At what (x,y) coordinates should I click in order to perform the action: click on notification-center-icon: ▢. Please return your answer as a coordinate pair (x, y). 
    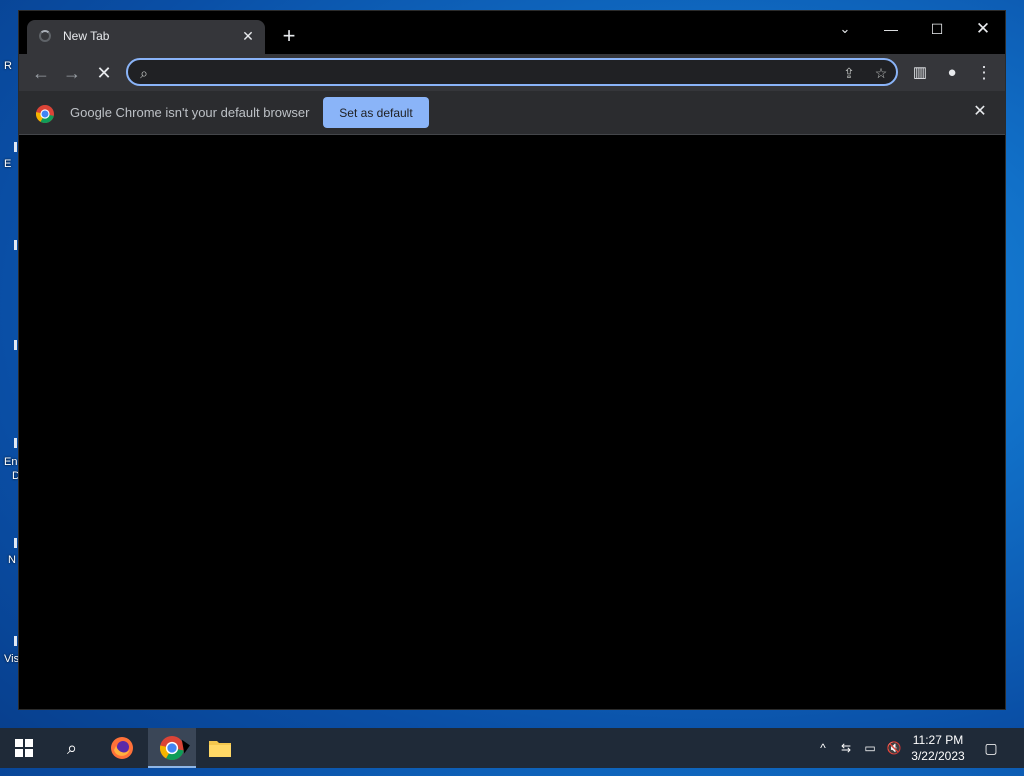
    Looking at the image, I should click on (991, 748).